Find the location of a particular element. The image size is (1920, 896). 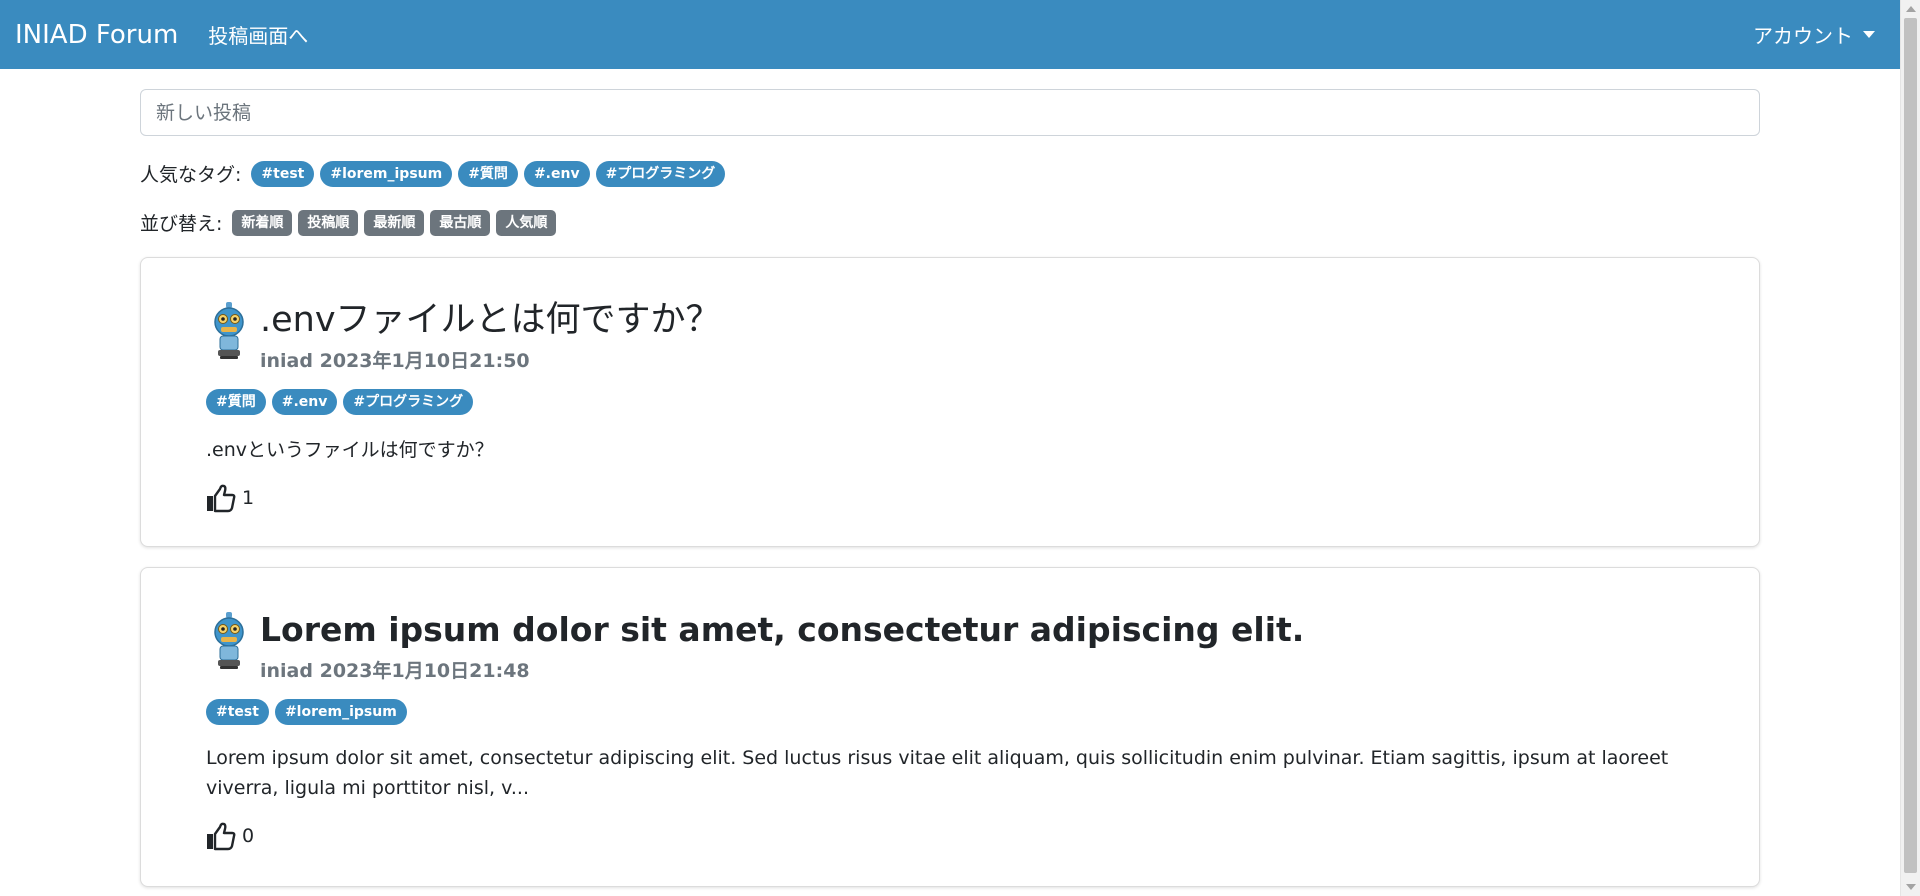

sort-row: 並び替え: 新着順 投稿順 最新順 最古順 人気順 is located at coordinates (950, 222).